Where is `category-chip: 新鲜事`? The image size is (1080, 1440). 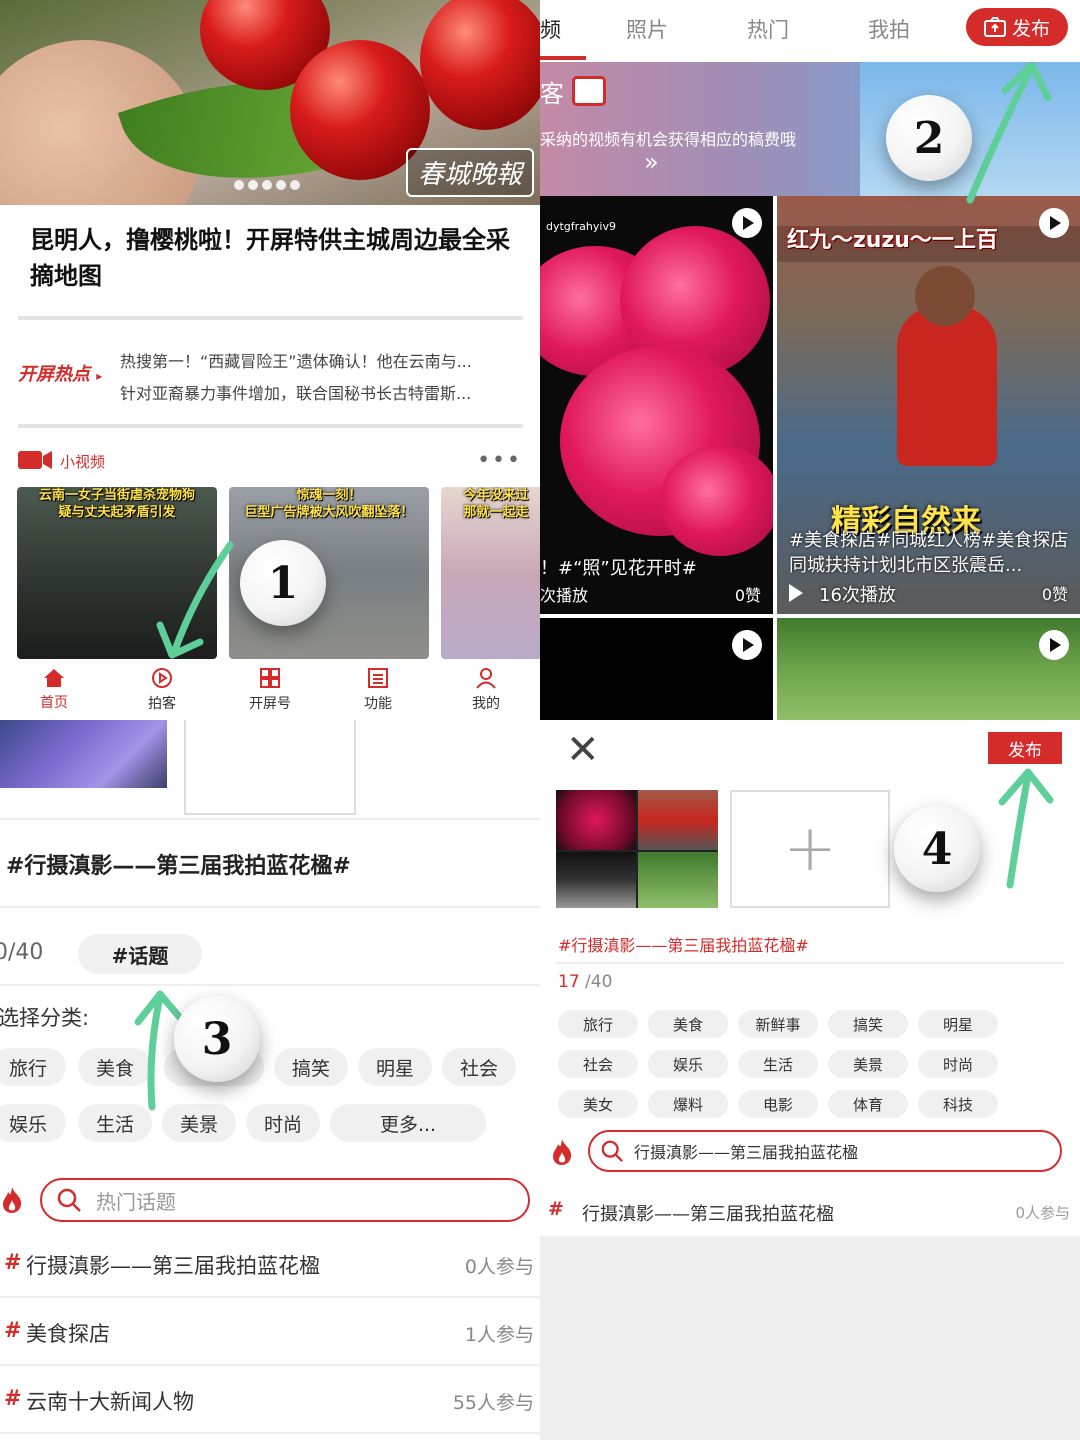 category-chip: 新鲜事 is located at coordinates (778, 1024).